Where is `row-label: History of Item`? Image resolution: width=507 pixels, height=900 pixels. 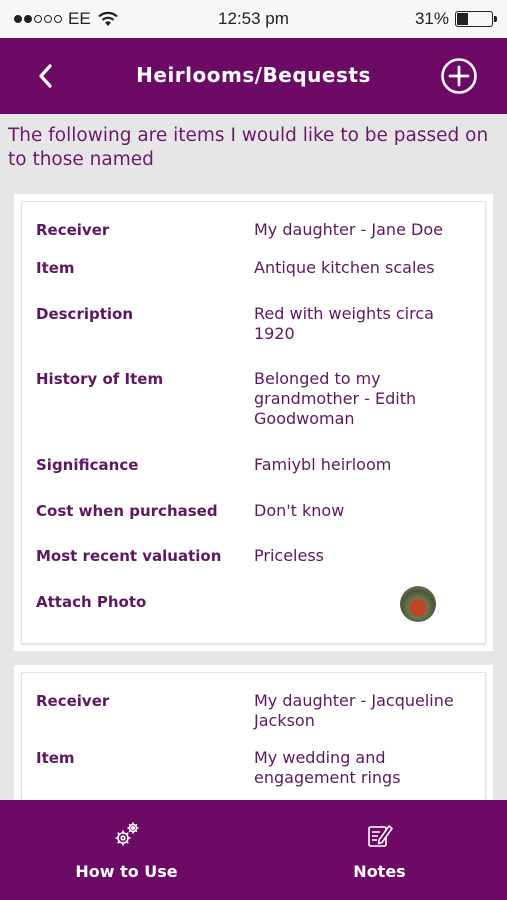
row-label: History of Item is located at coordinates (100, 379).